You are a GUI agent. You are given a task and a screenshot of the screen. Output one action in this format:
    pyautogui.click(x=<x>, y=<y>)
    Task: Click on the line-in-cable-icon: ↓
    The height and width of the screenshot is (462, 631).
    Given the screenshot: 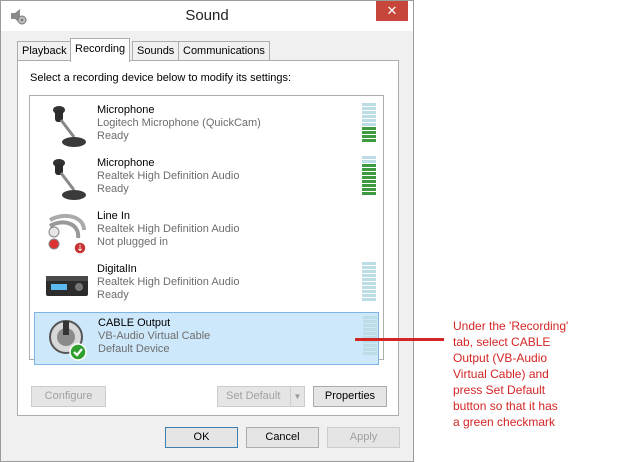 What is the action you would take?
    pyautogui.click(x=67, y=234)
    